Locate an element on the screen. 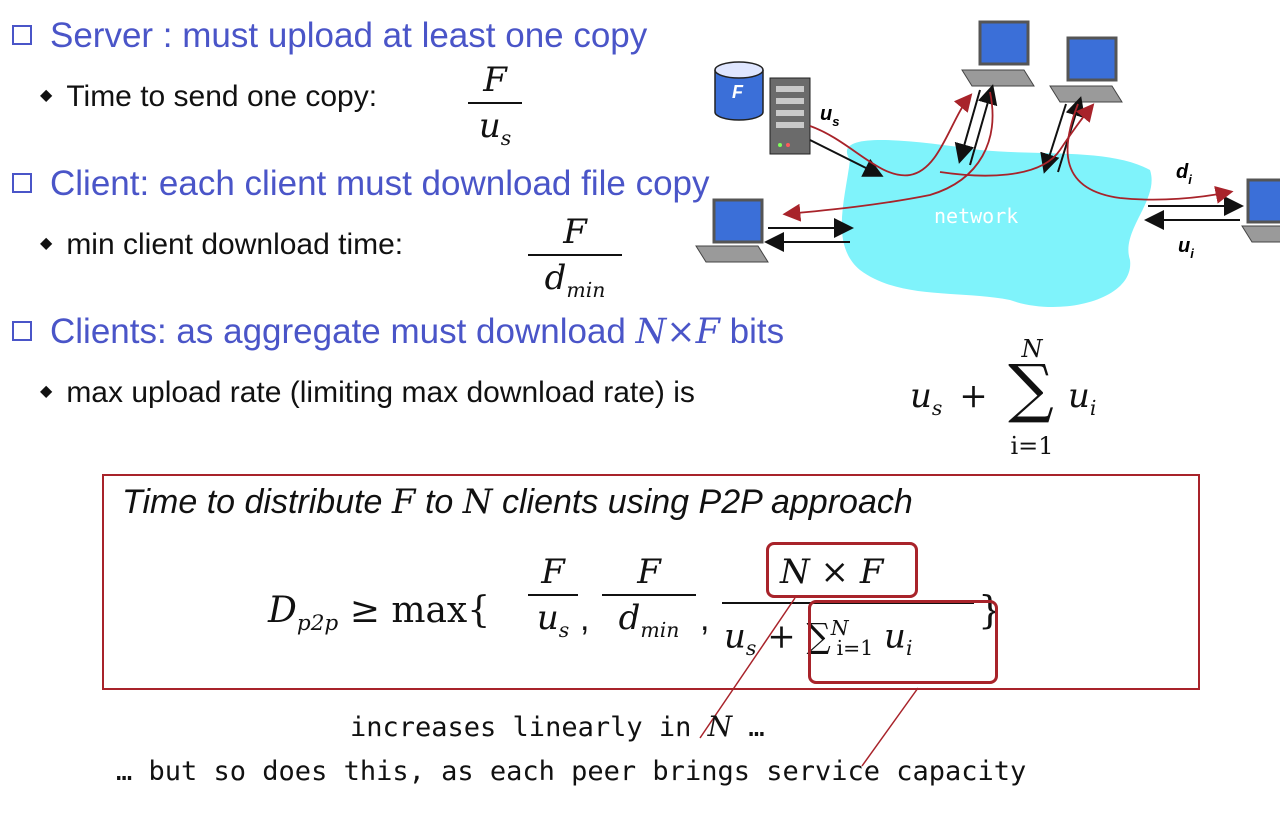  annotation-pointers is located at coordinates (809, 682).